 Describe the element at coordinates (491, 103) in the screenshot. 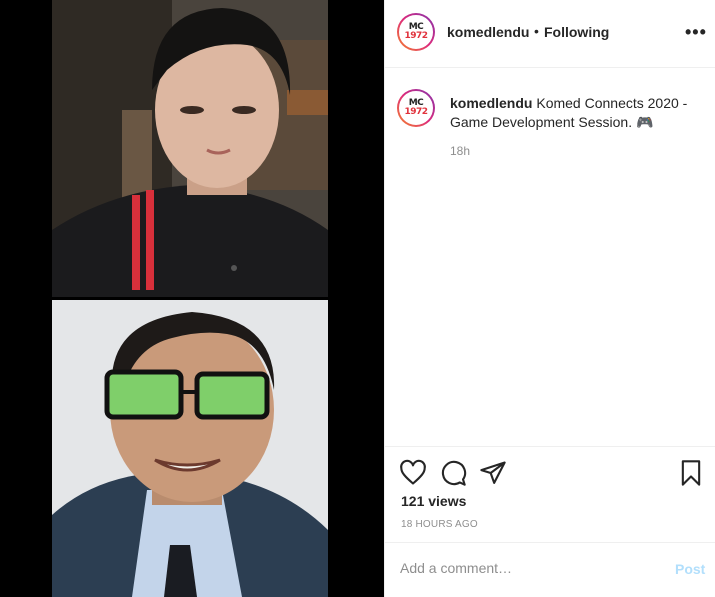

I see `caption-username-link: komedlendu` at that location.